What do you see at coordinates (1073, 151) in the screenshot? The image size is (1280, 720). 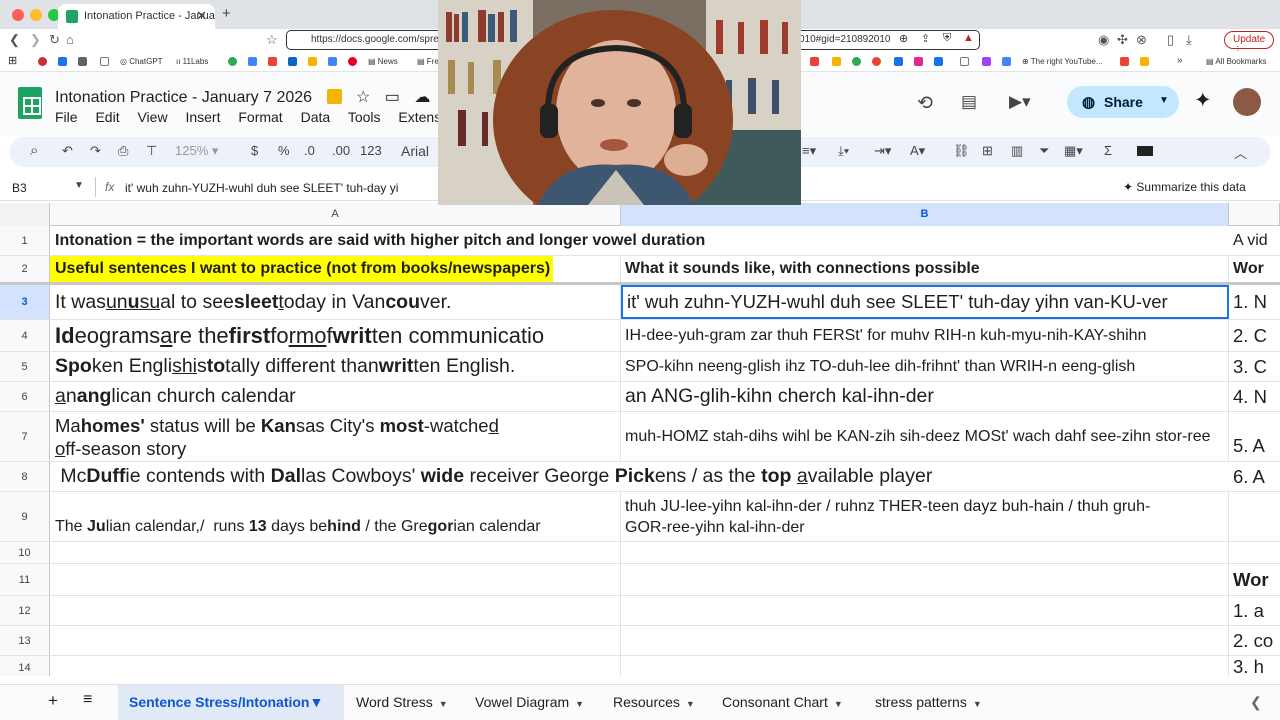 I see `filter-views-icon: ▦▾` at bounding box center [1073, 151].